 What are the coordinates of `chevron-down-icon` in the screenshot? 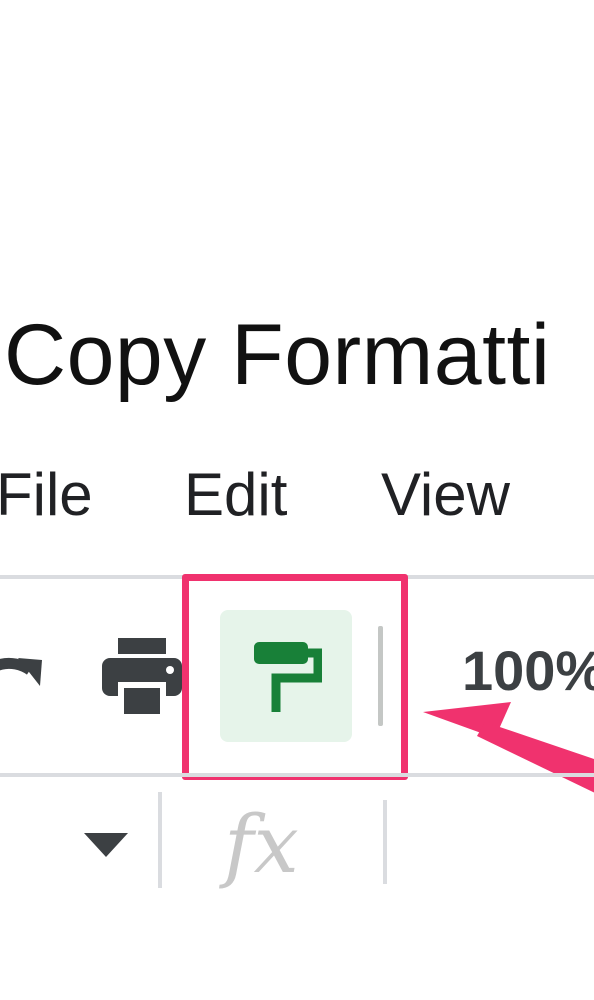 It's located at (106, 846).